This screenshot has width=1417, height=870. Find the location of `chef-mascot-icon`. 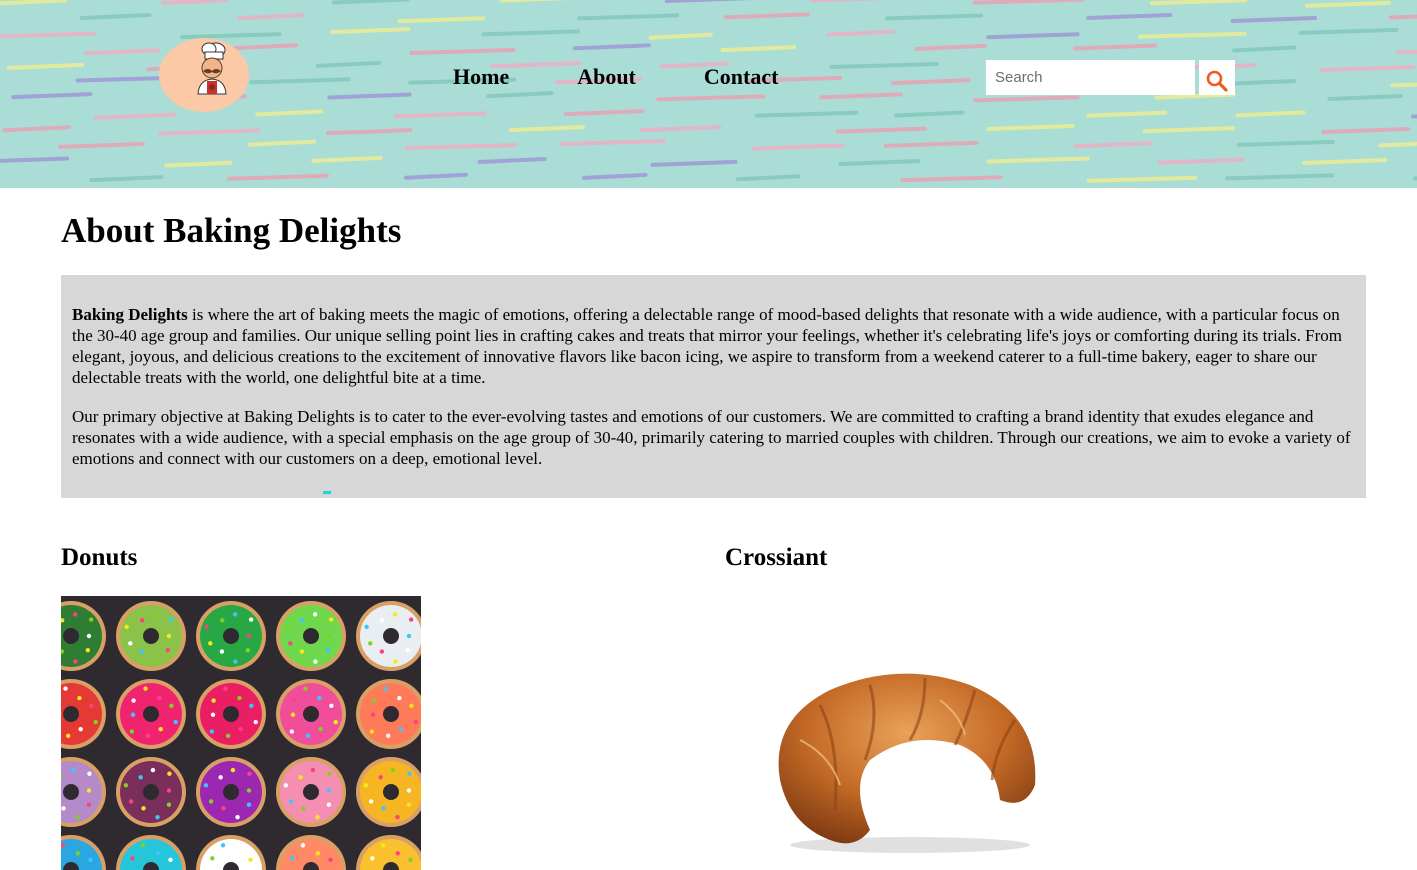

chef-mascot-icon is located at coordinates (212, 68).